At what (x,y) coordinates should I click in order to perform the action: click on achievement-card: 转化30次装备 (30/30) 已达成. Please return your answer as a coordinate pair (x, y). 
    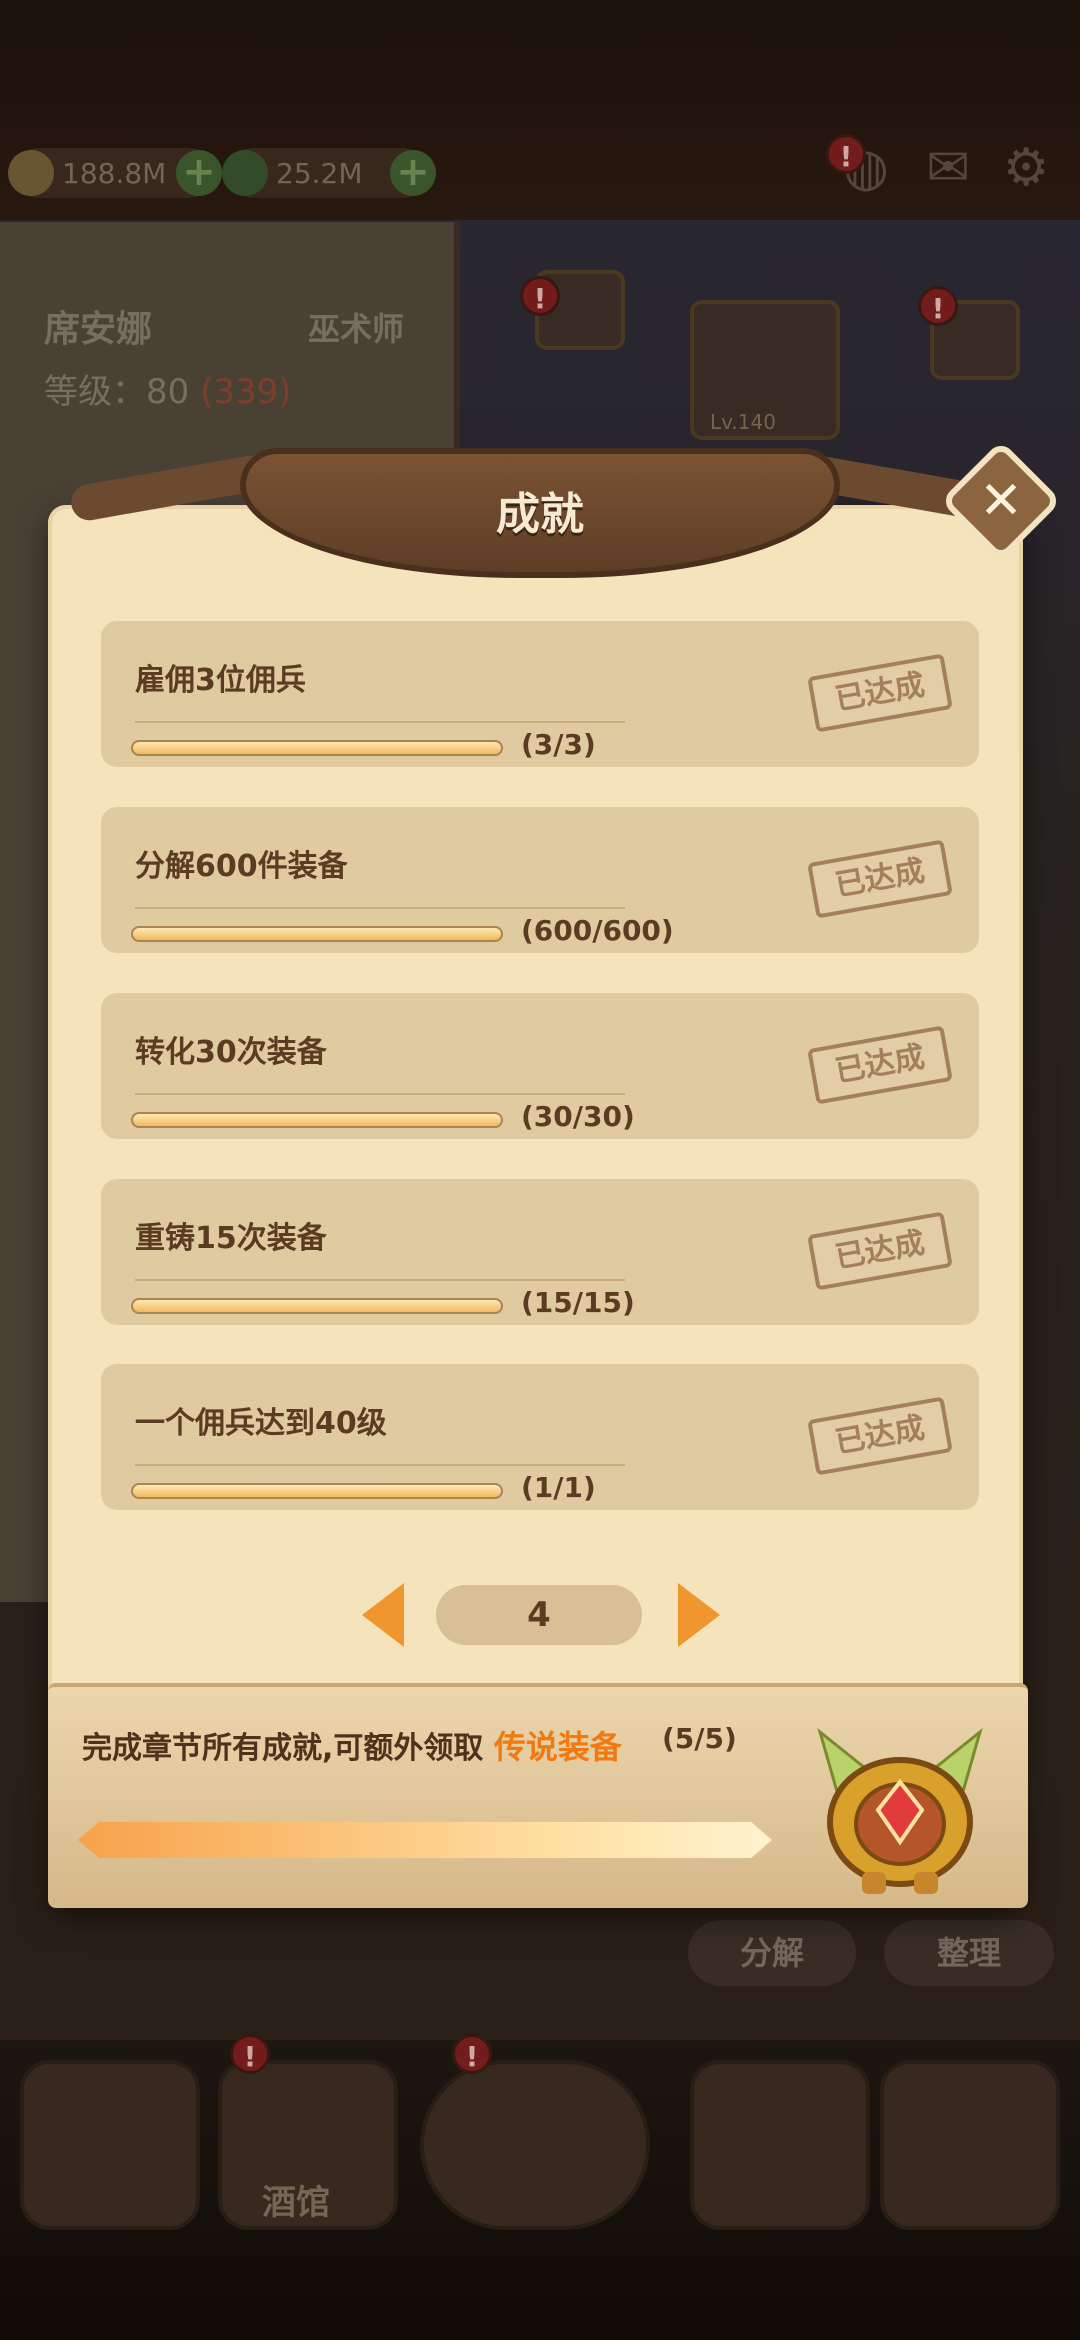
    Looking at the image, I should click on (540, 1066).